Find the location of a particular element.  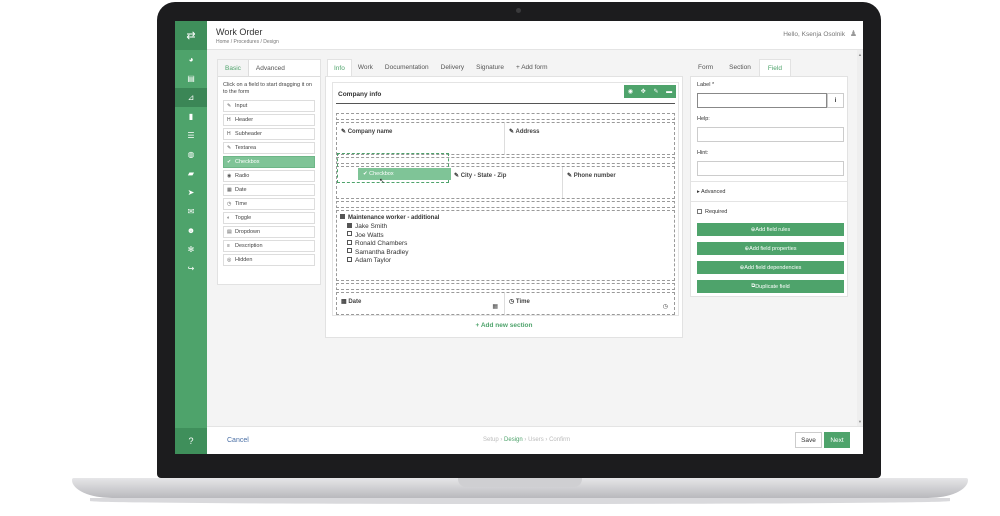

phone-number-field: ✎ Phone number is located at coordinates (618, 182).